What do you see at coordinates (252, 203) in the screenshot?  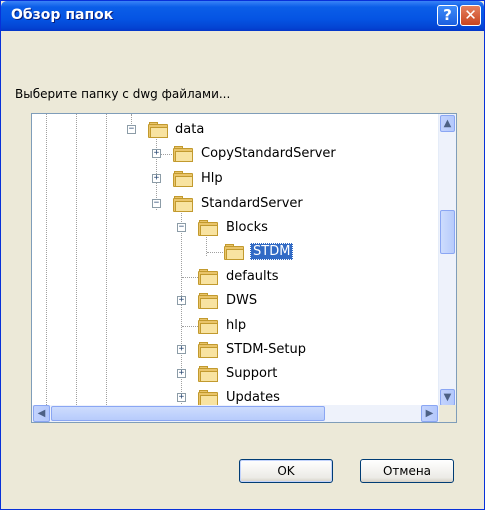 I see `tree-node-label: StandardServer` at bounding box center [252, 203].